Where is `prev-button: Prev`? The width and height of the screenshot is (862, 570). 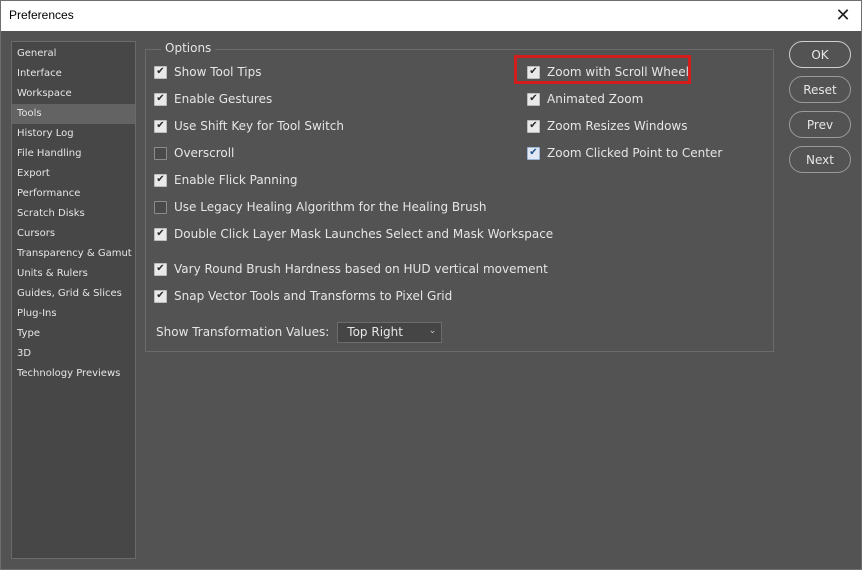
prev-button: Prev is located at coordinates (820, 124).